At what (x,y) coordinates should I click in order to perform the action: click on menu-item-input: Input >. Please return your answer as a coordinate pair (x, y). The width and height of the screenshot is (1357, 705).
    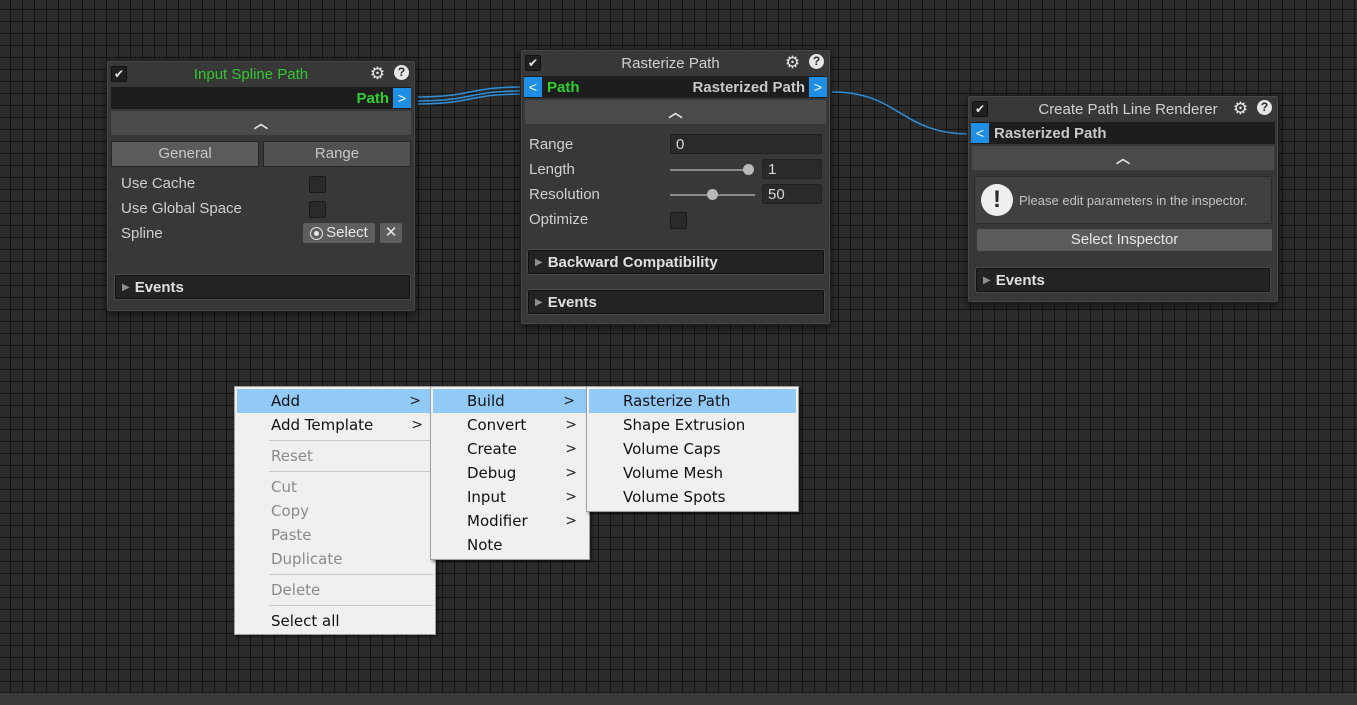
    Looking at the image, I should click on (510, 497).